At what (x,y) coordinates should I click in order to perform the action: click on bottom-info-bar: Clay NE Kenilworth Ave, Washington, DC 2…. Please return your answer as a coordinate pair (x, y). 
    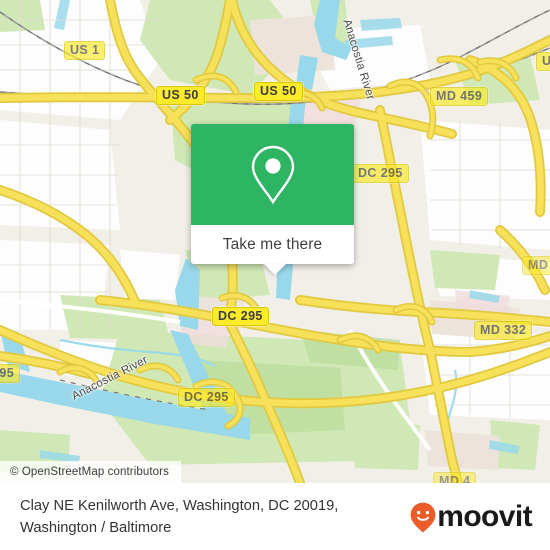
    Looking at the image, I should click on (275, 516).